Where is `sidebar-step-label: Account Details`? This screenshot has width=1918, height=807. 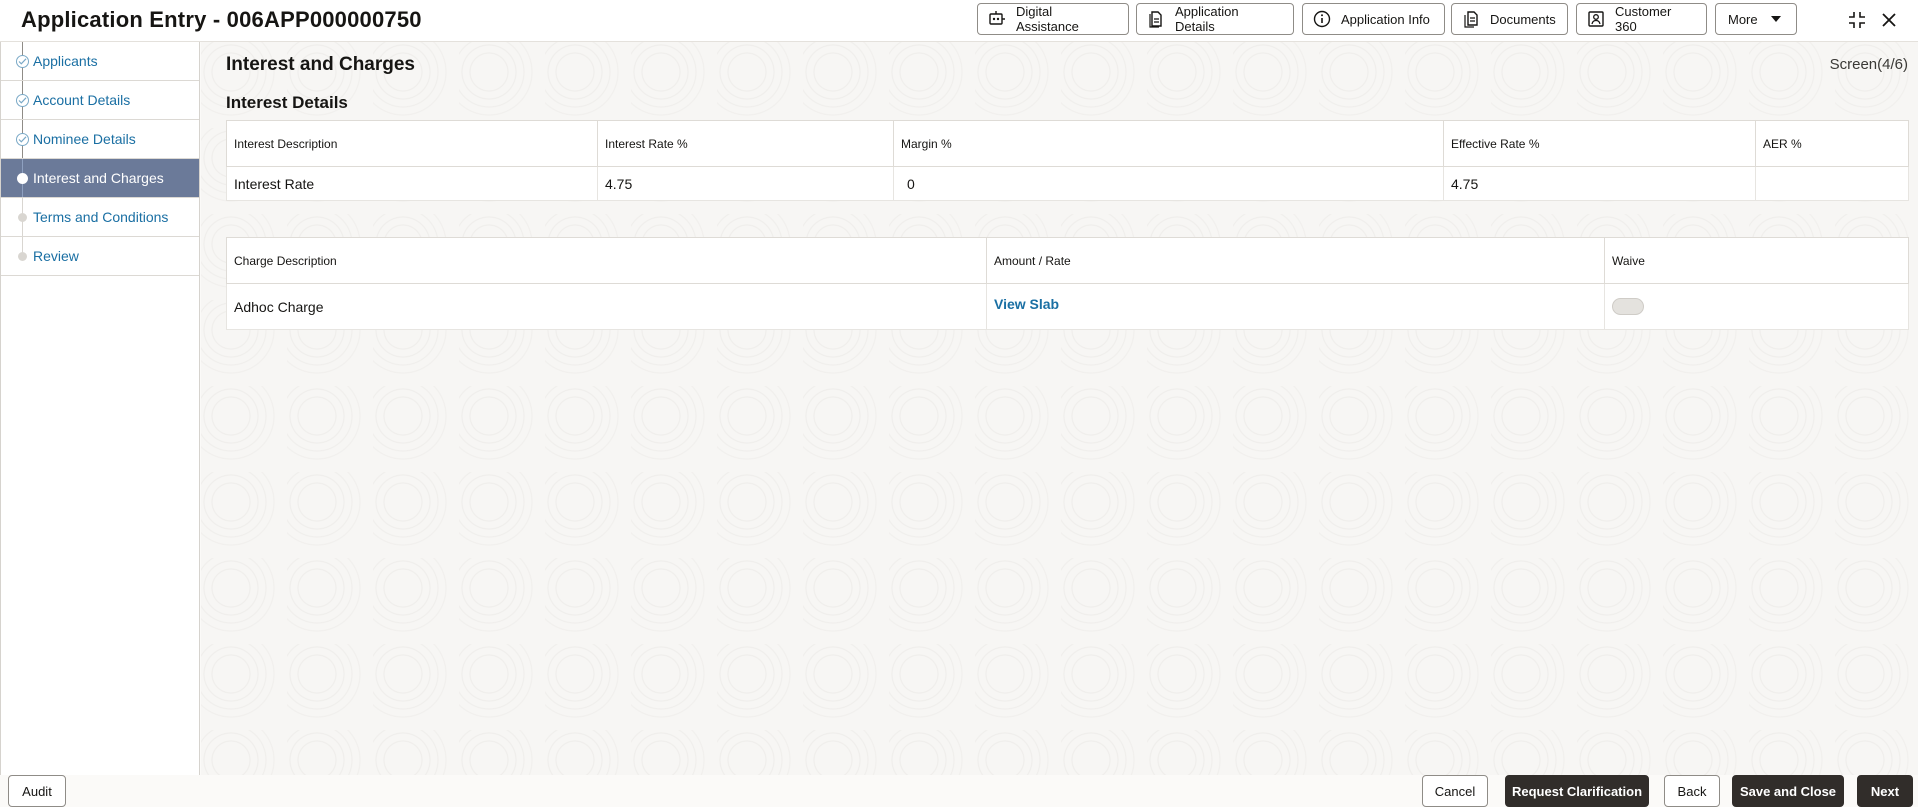
sidebar-step-label: Account Details is located at coordinates (82, 100).